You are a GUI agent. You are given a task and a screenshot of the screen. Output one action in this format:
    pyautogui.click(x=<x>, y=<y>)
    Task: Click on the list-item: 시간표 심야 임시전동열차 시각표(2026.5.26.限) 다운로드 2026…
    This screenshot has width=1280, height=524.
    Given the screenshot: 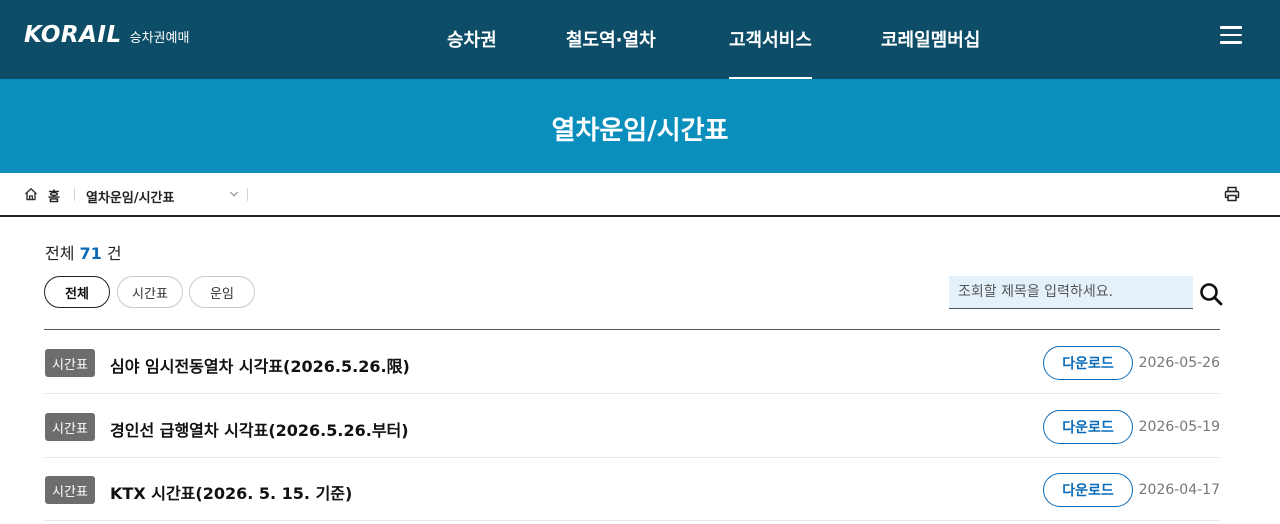 What is the action you would take?
    pyautogui.click(x=632, y=362)
    